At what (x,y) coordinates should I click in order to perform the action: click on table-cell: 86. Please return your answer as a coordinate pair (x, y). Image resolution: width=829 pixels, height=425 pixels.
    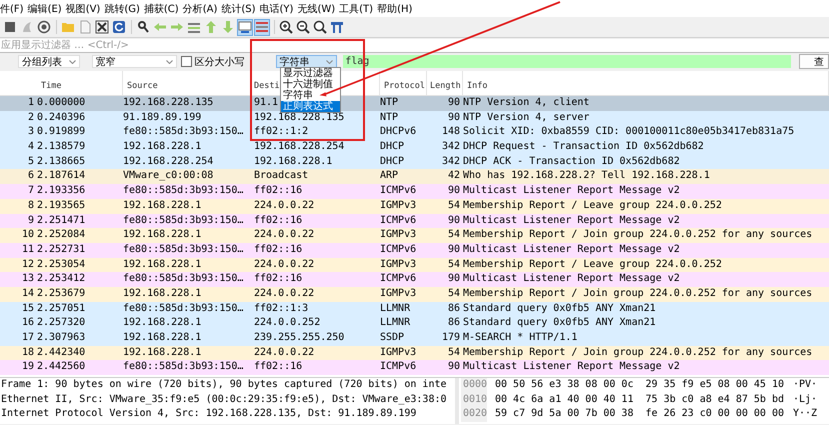
    Looking at the image, I should click on (454, 308).